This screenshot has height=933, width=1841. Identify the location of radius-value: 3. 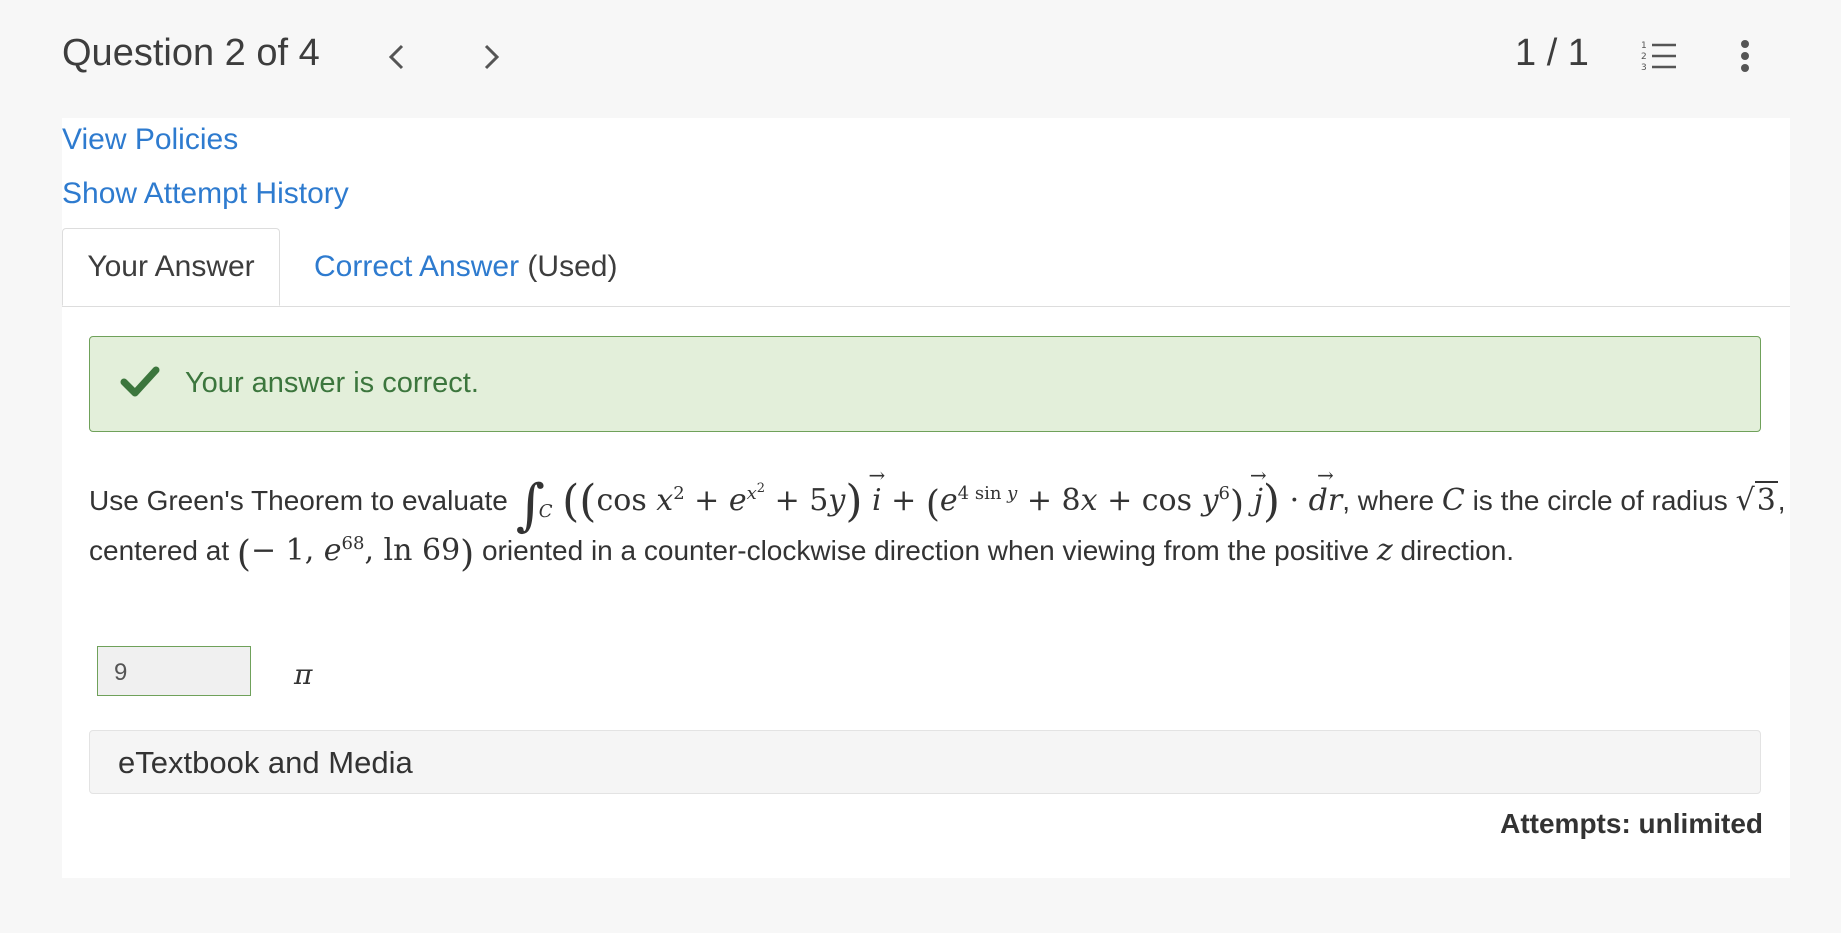
(1766, 499).